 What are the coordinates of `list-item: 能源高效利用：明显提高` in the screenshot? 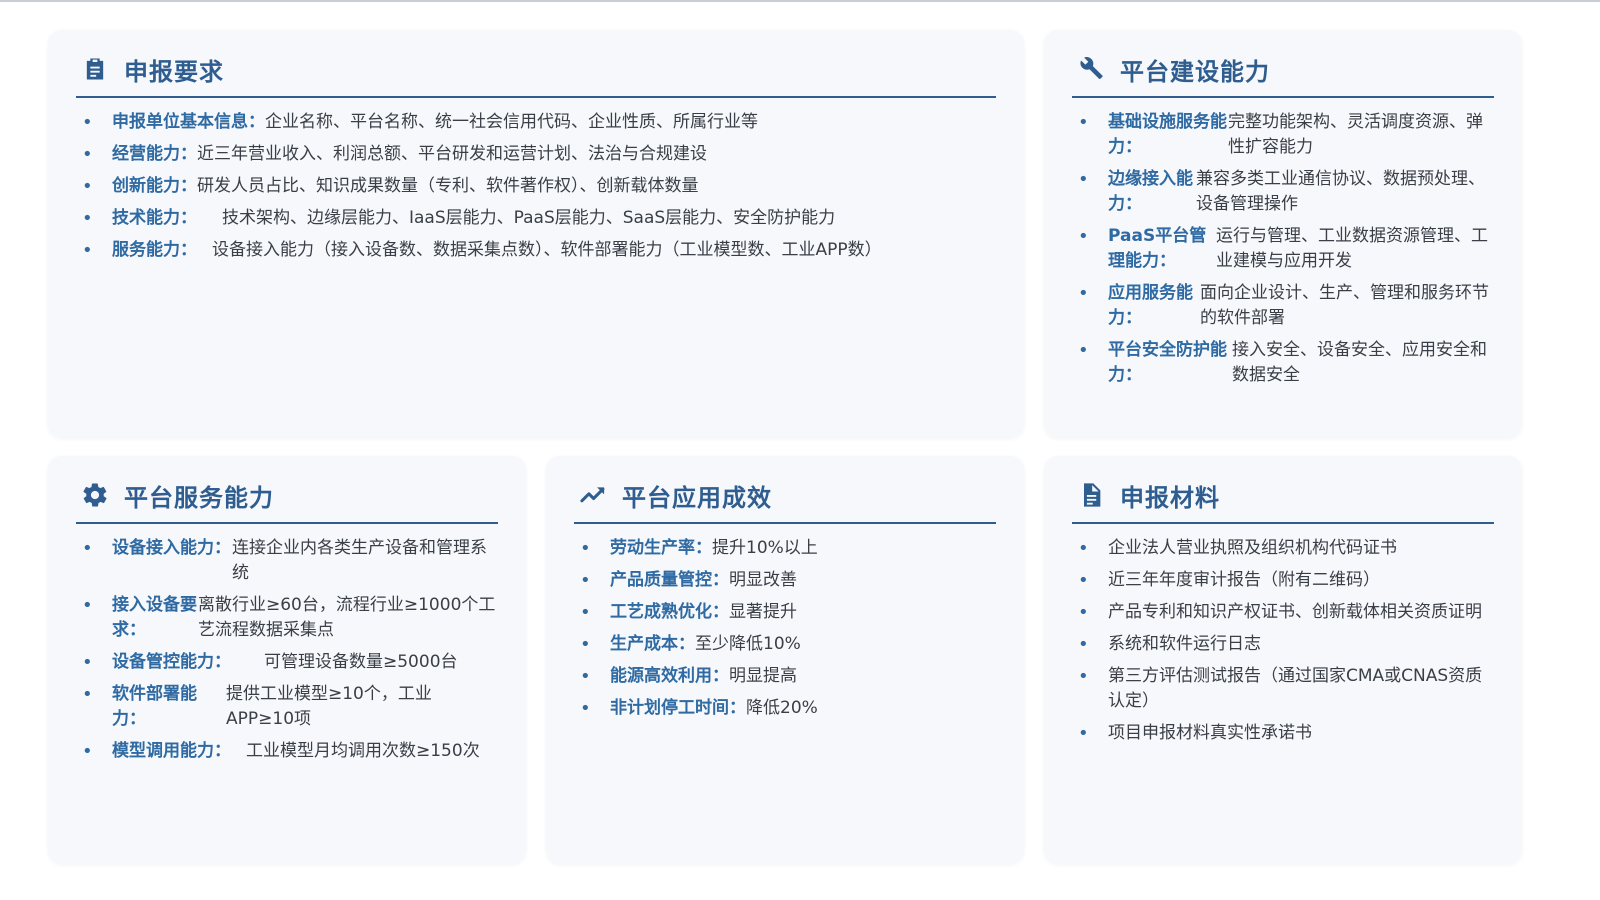 It's located at (785, 676).